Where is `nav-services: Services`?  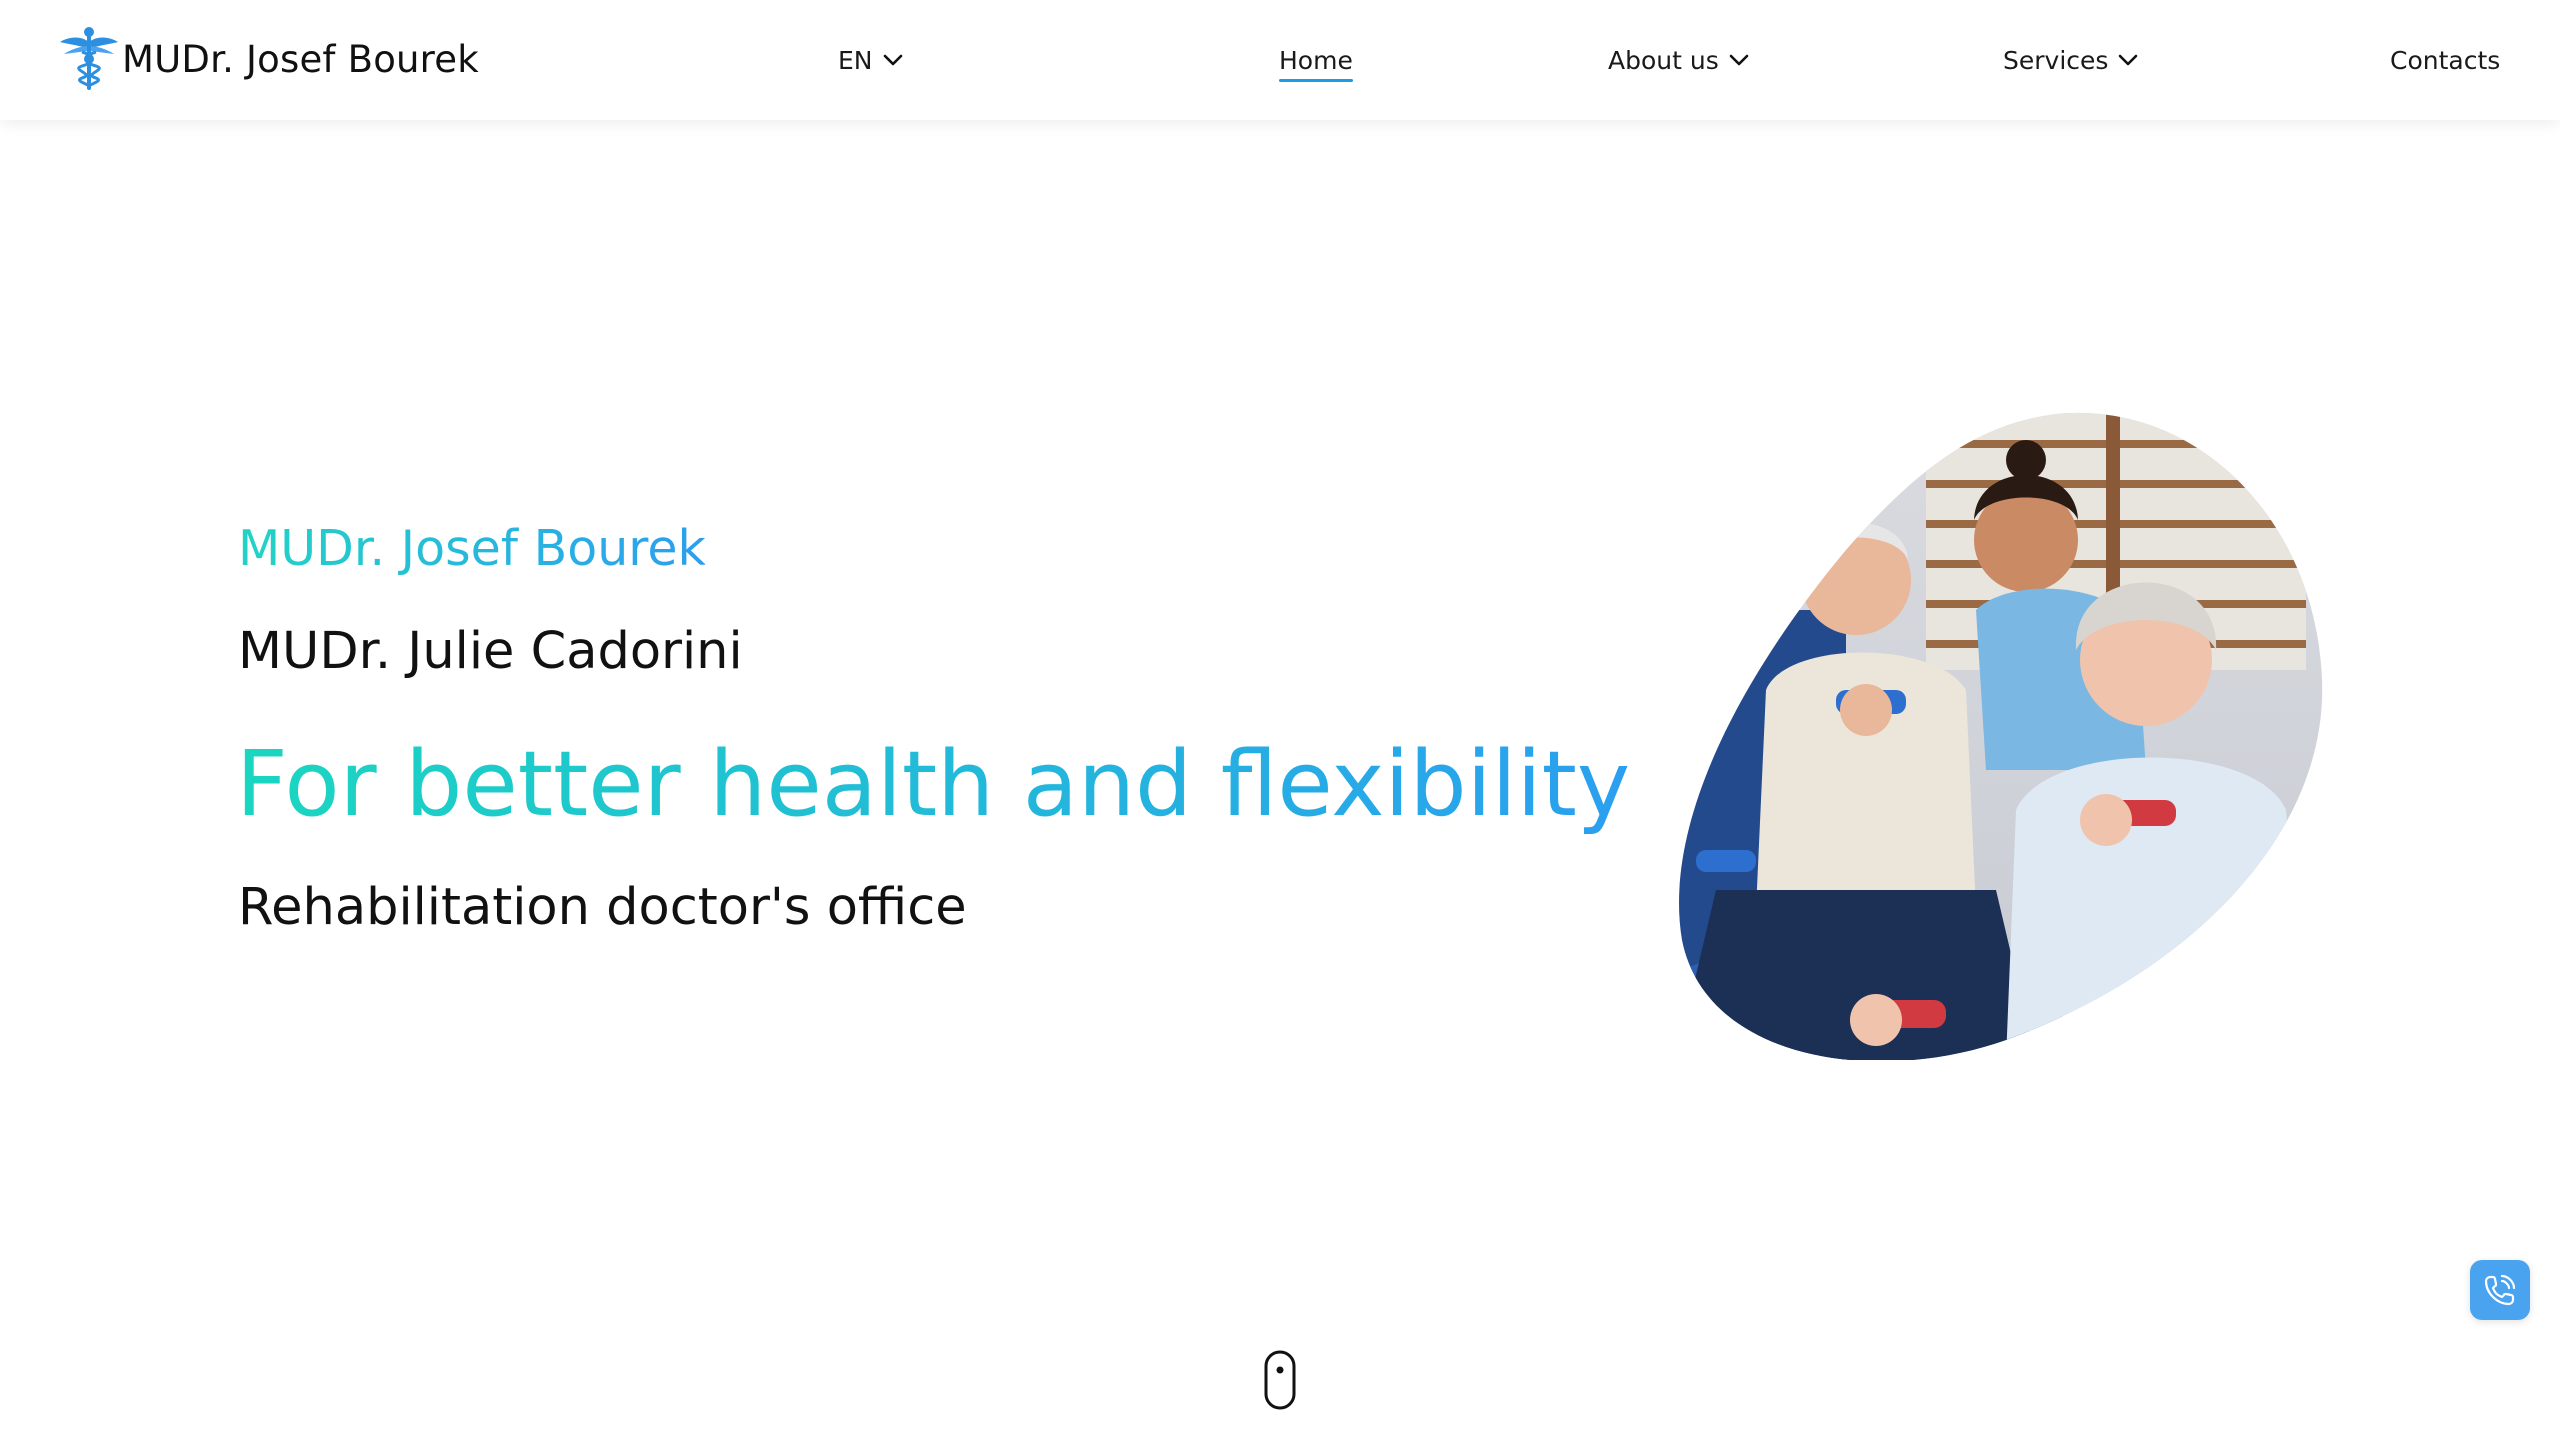 nav-services: Services is located at coordinates (2071, 60).